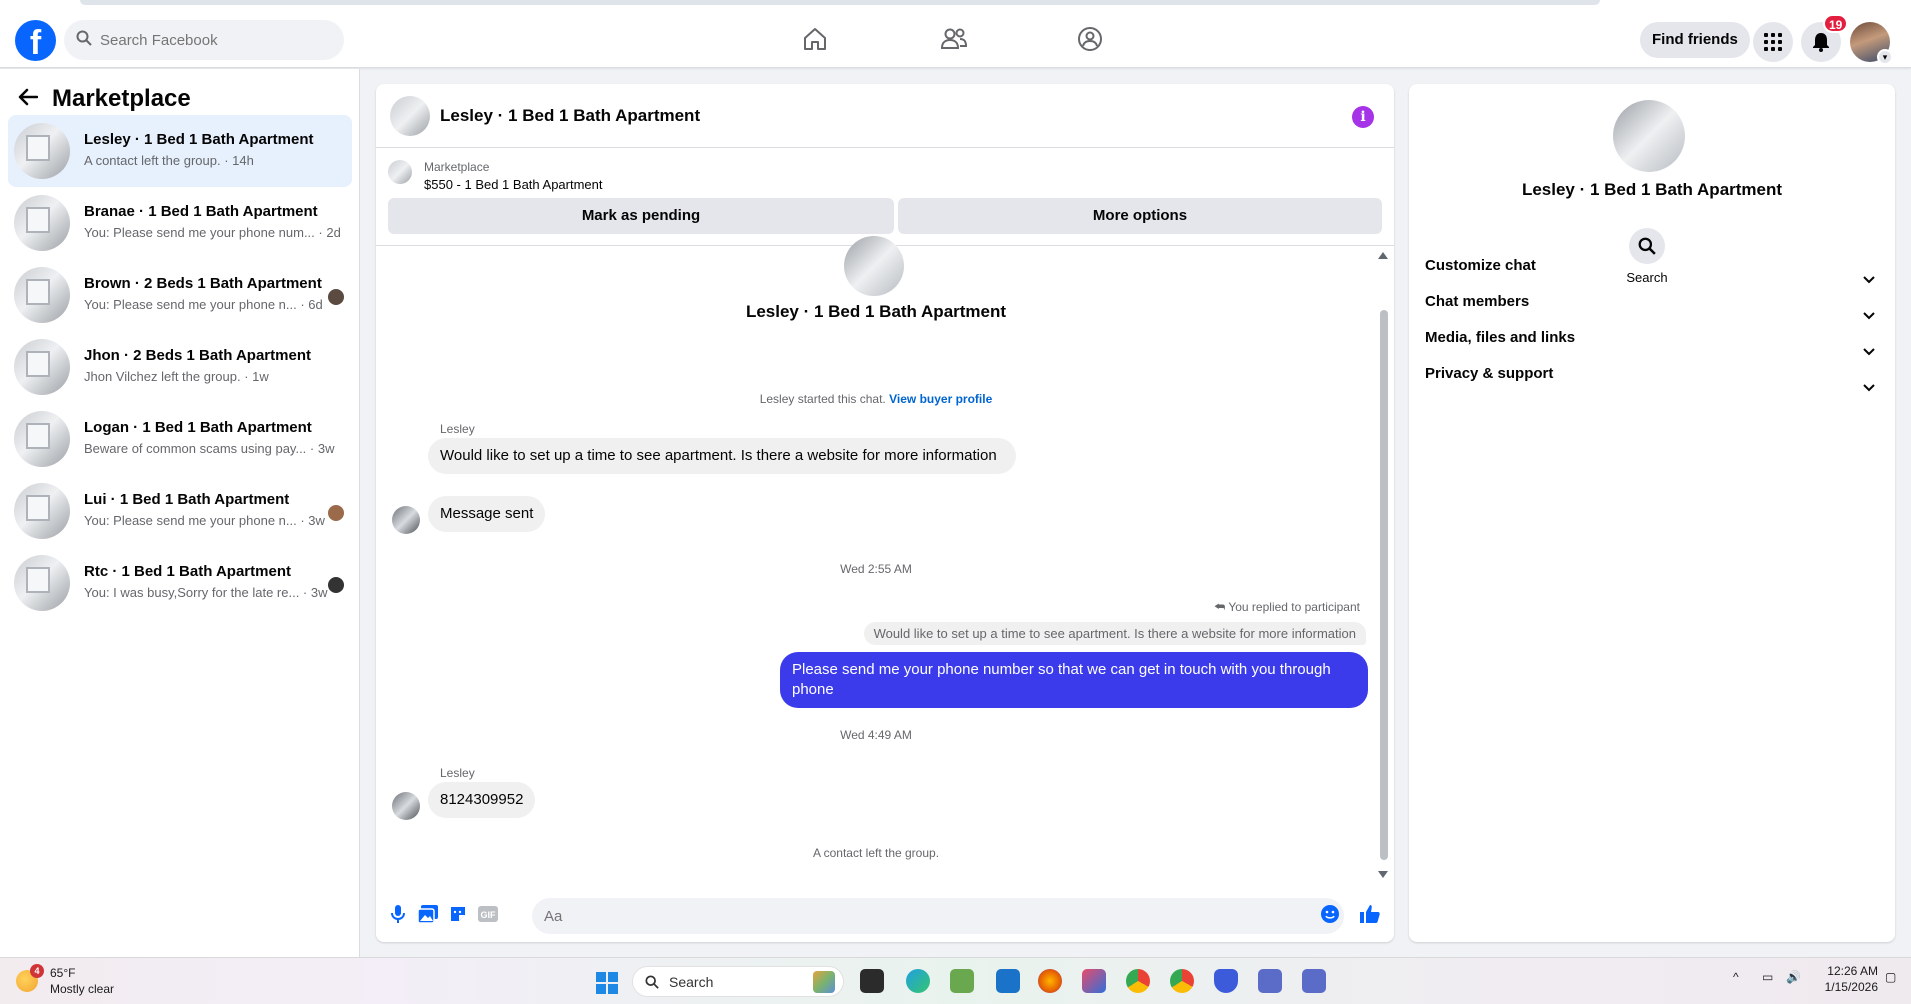 The height and width of the screenshot is (1004, 1911). What do you see at coordinates (954, 39) in the screenshot?
I see `friends-icon` at bounding box center [954, 39].